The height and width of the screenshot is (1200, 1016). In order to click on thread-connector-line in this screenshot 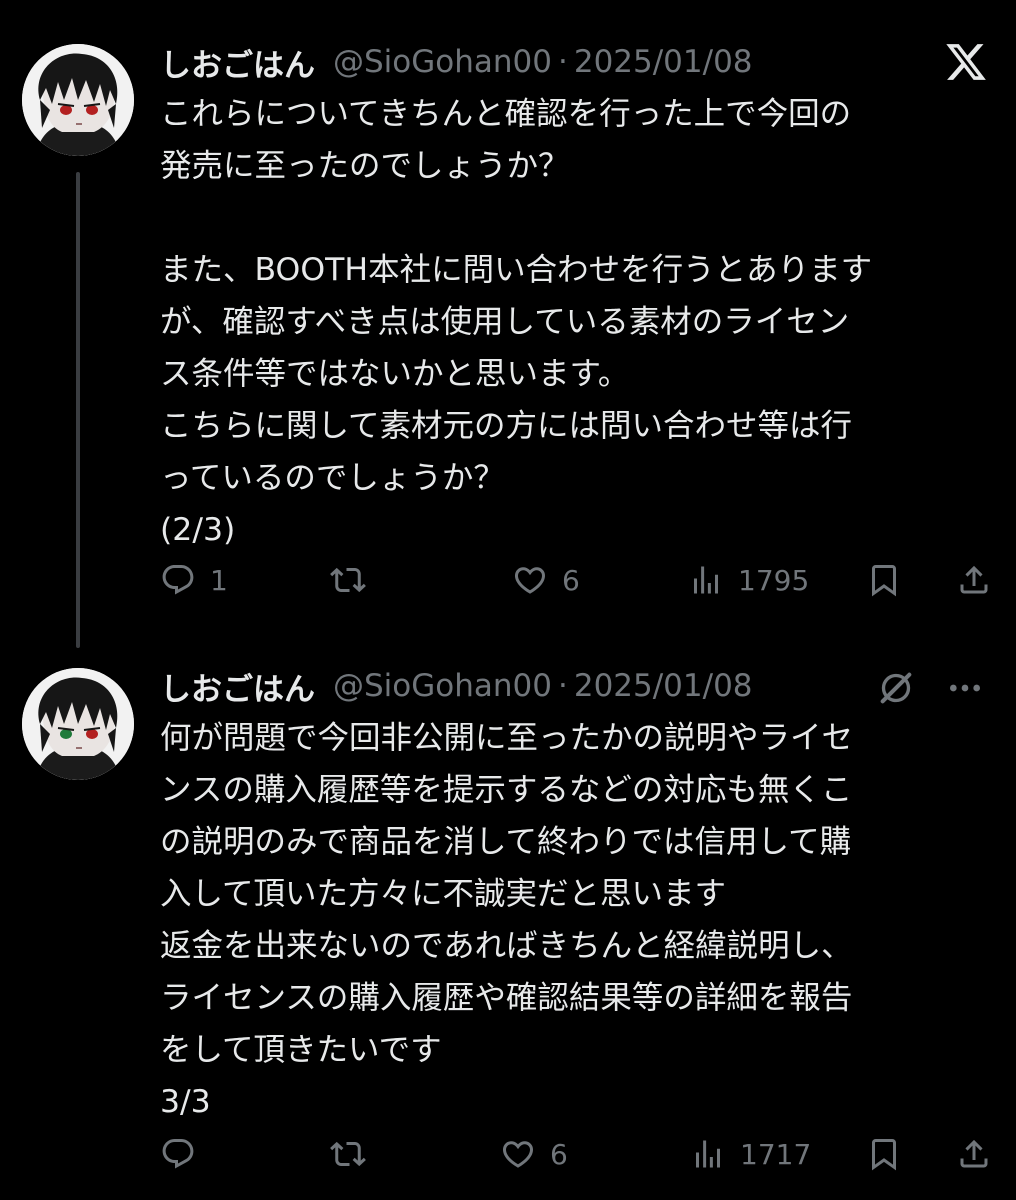, I will do `click(78, 410)`.